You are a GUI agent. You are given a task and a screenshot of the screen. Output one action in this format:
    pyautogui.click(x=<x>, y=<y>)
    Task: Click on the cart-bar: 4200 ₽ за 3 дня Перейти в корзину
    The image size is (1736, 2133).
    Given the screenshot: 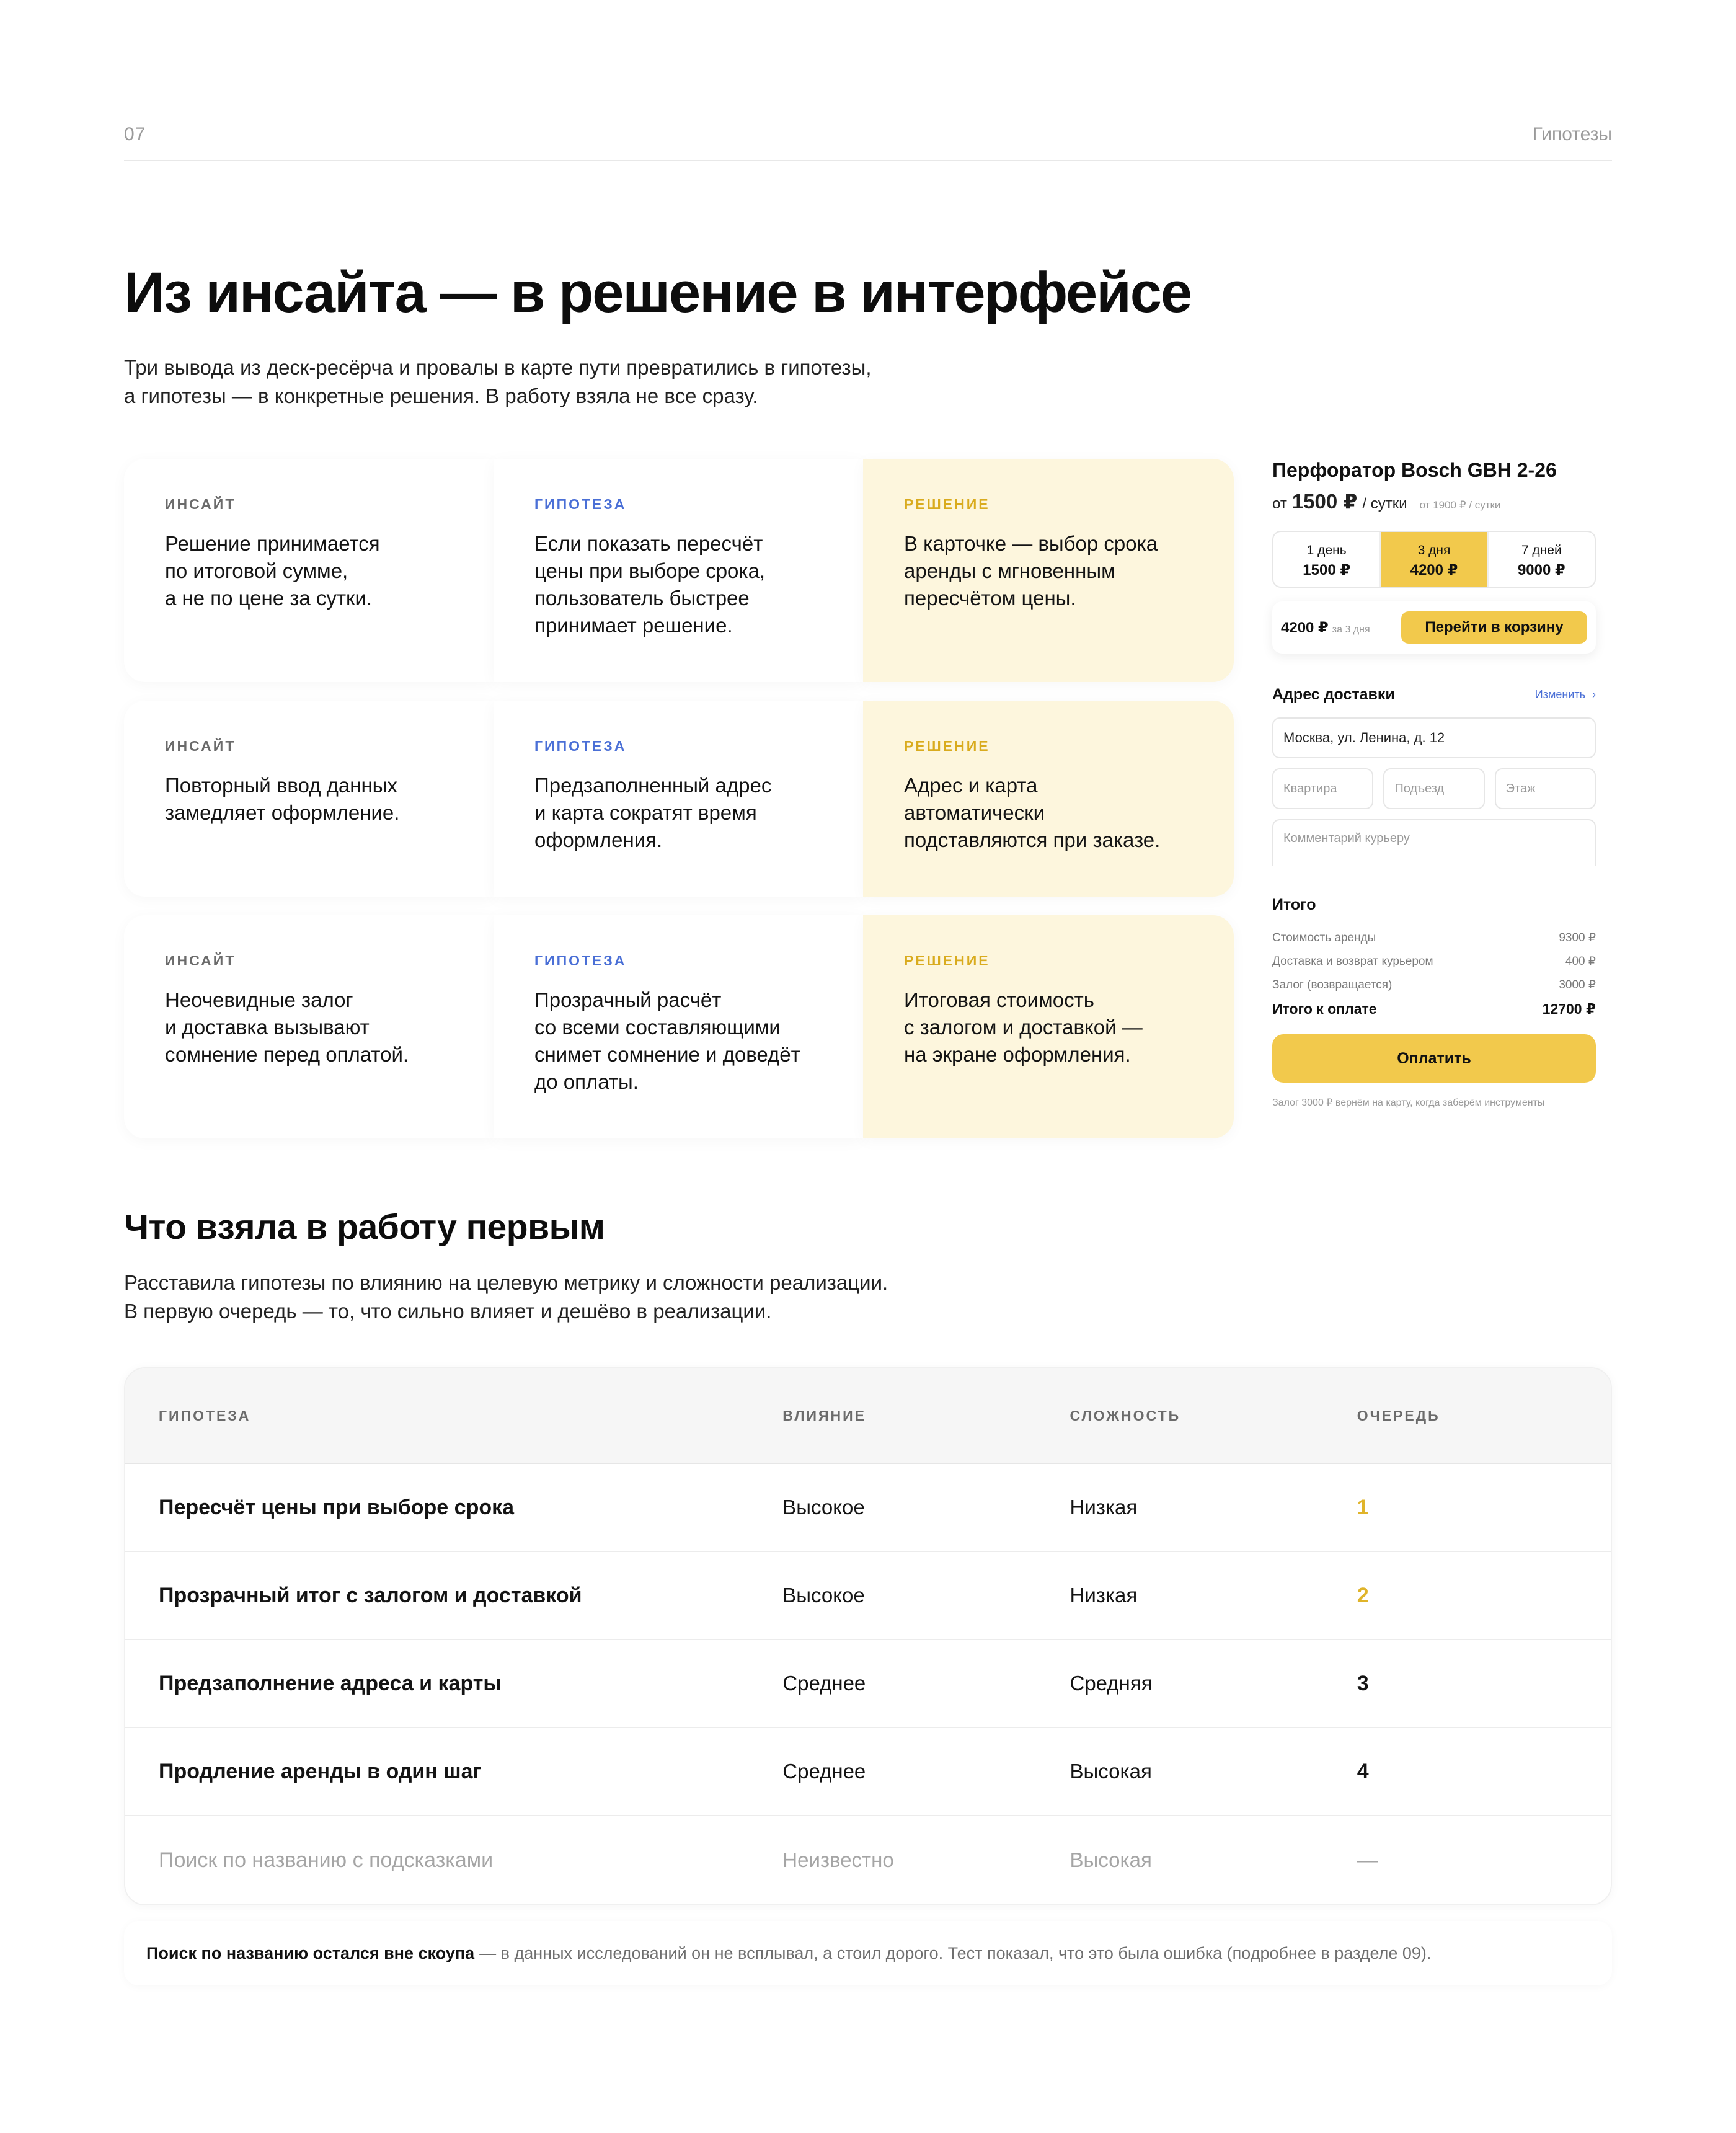 What is the action you would take?
    pyautogui.click(x=1434, y=627)
    